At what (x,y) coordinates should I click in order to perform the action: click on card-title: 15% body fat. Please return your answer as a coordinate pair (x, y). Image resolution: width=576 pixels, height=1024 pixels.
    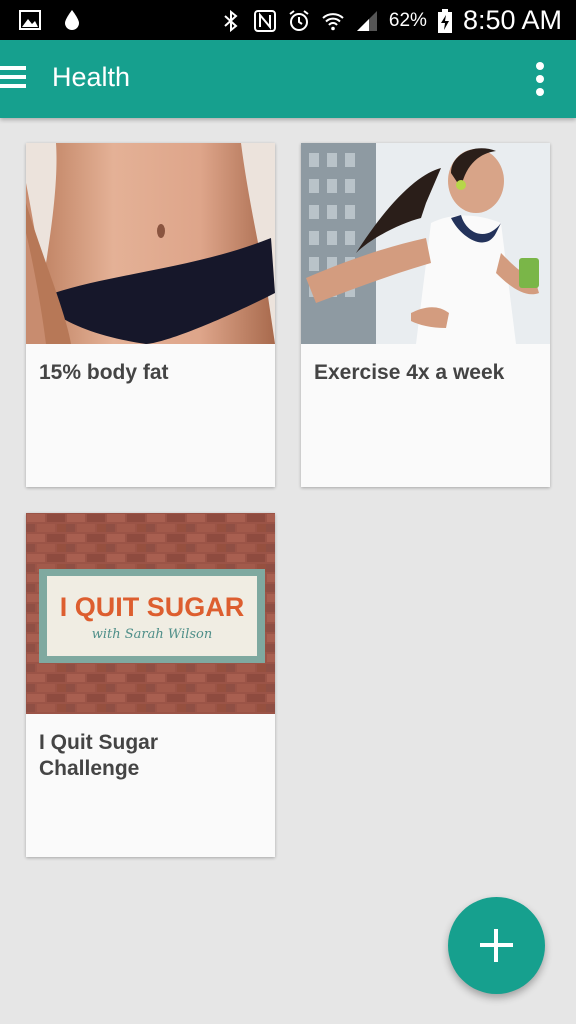
    Looking at the image, I should click on (104, 372).